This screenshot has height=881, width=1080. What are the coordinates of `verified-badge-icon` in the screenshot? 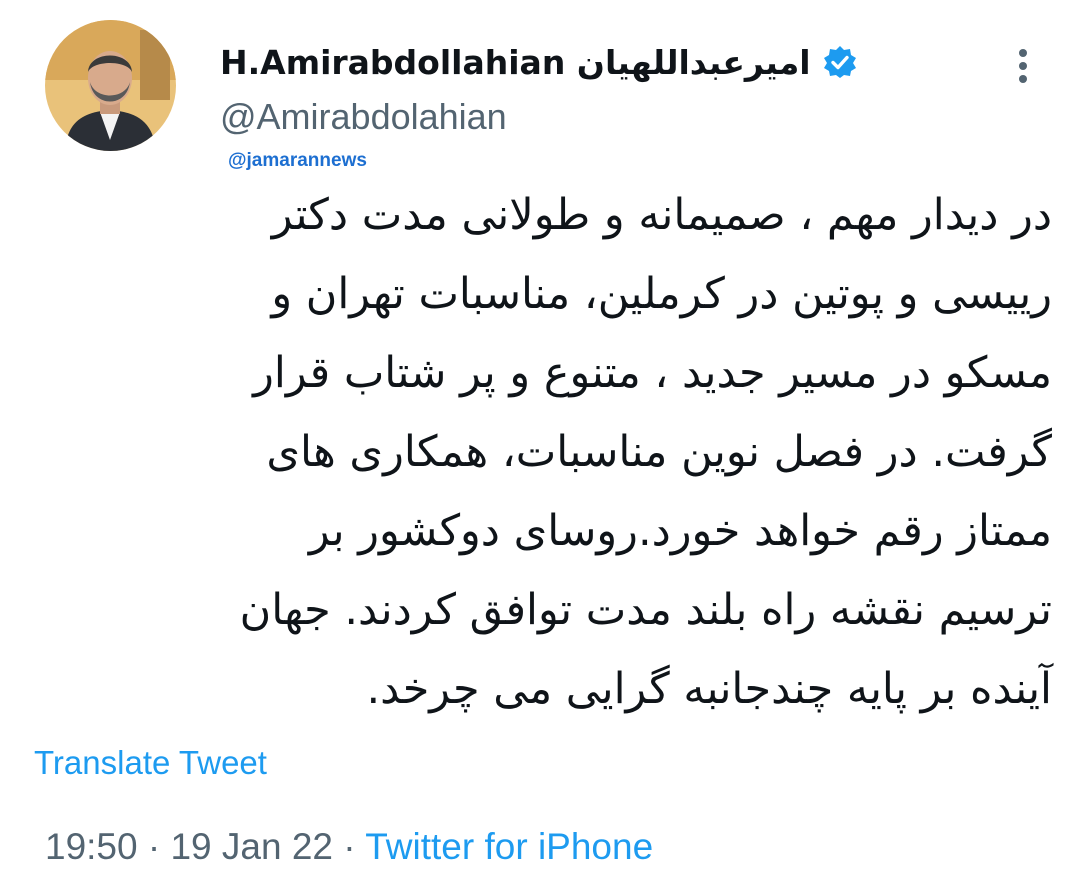 It's located at (840, 62).